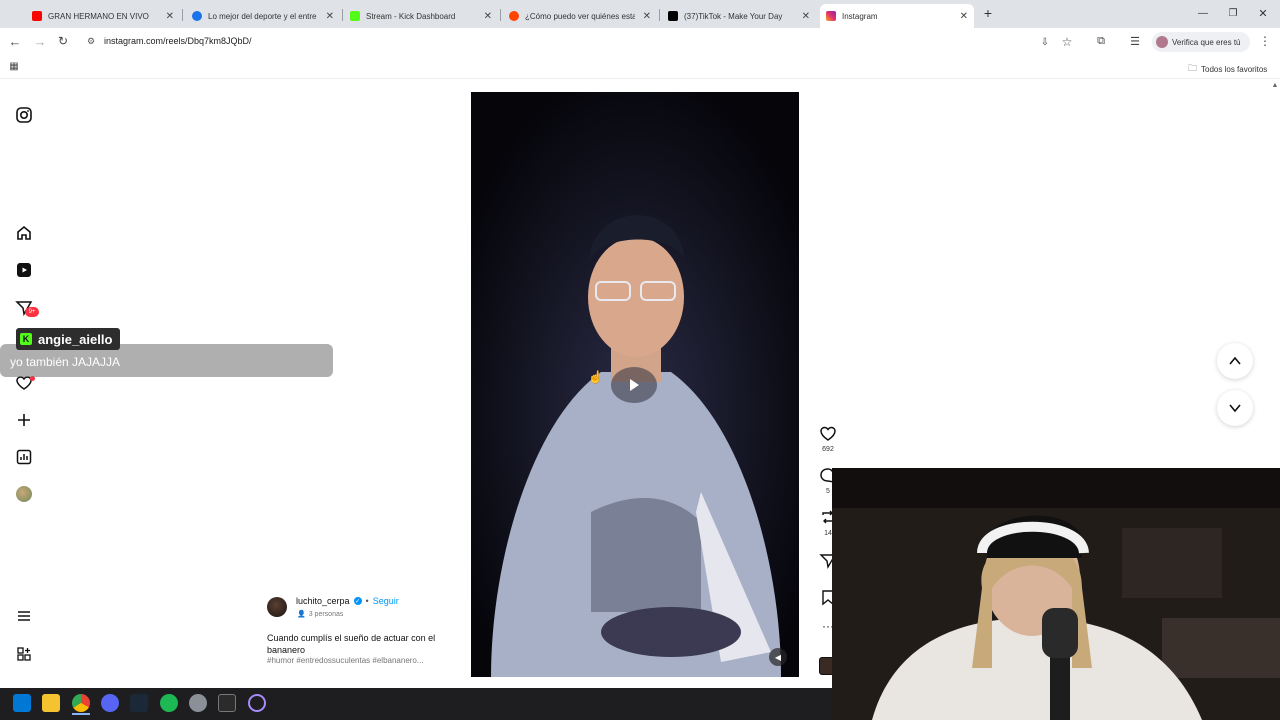 The width and height of the screenshot is (1280, 720). What do you see at coordinates (1263, 13) in the screenshot?
I see `close-window-icon: ✕` at bounding box center [1263, 13].